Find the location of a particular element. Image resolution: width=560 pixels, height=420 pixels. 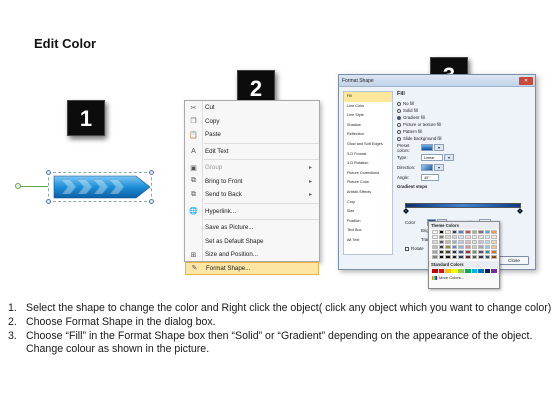

menu-item-set-as-default-shape: Set as Default Shape is located at coordinates (252, 242).